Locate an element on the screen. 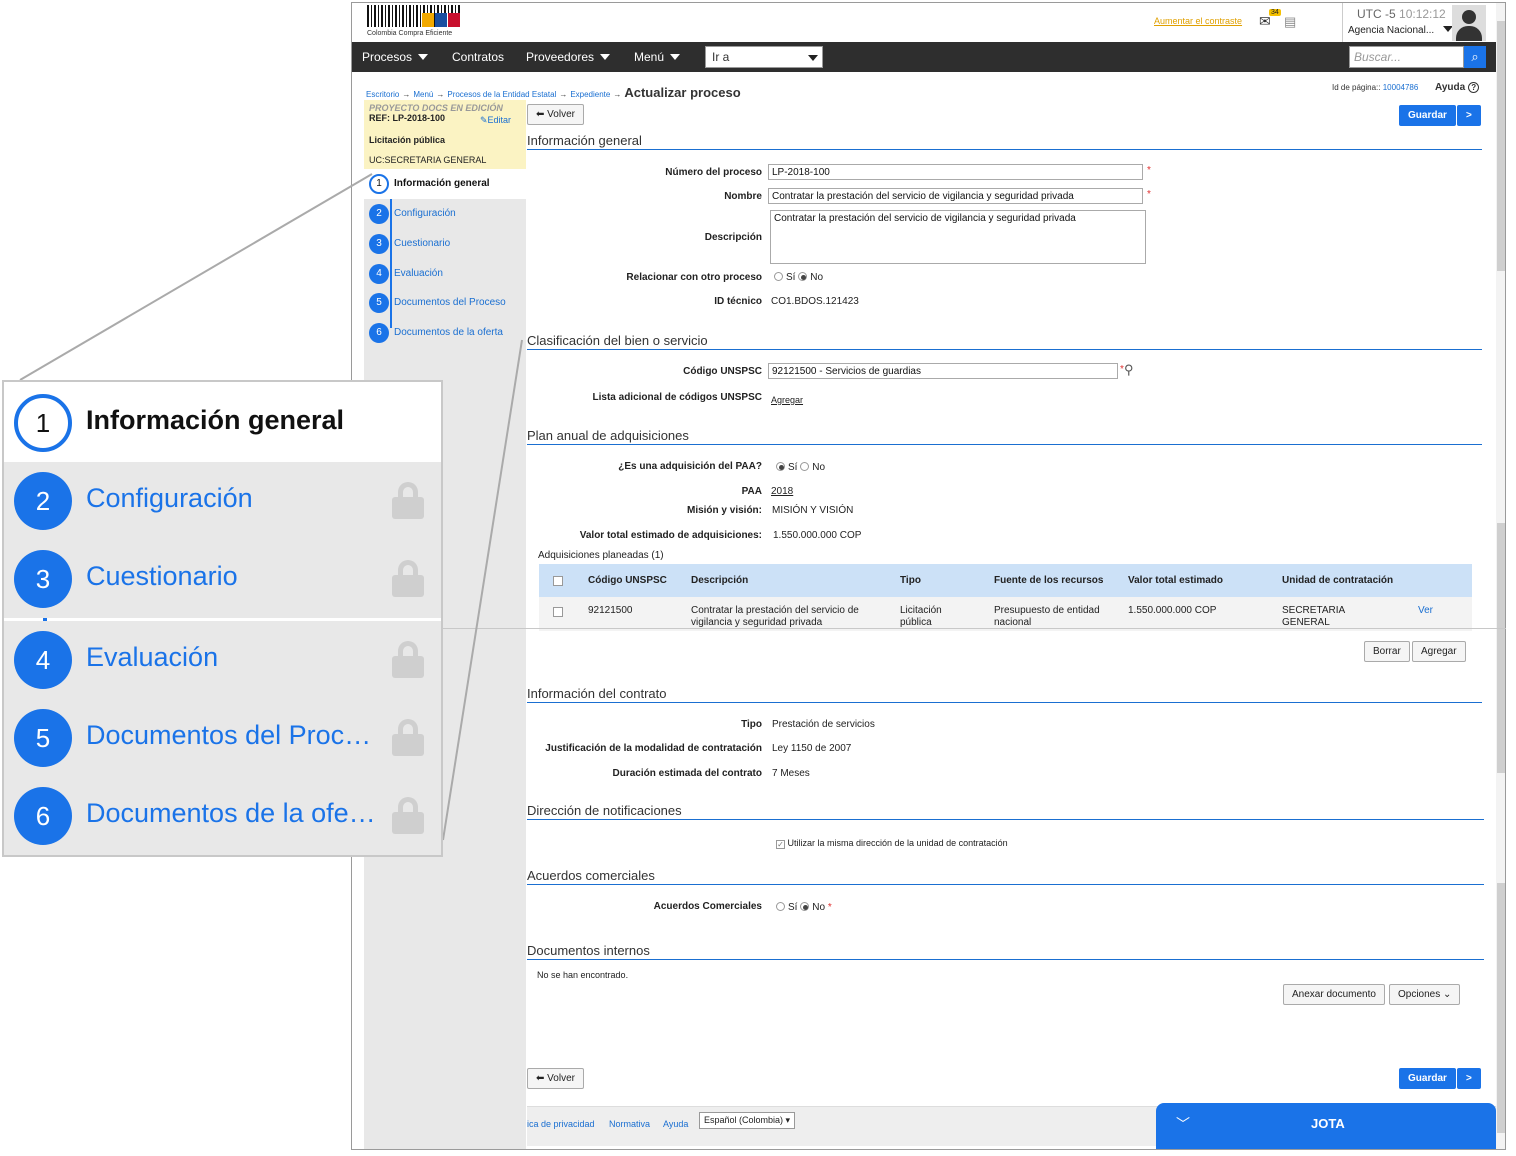 This screenshot has height=1156, width=1516. step-number: 1 is located at coordinates (43, 423).